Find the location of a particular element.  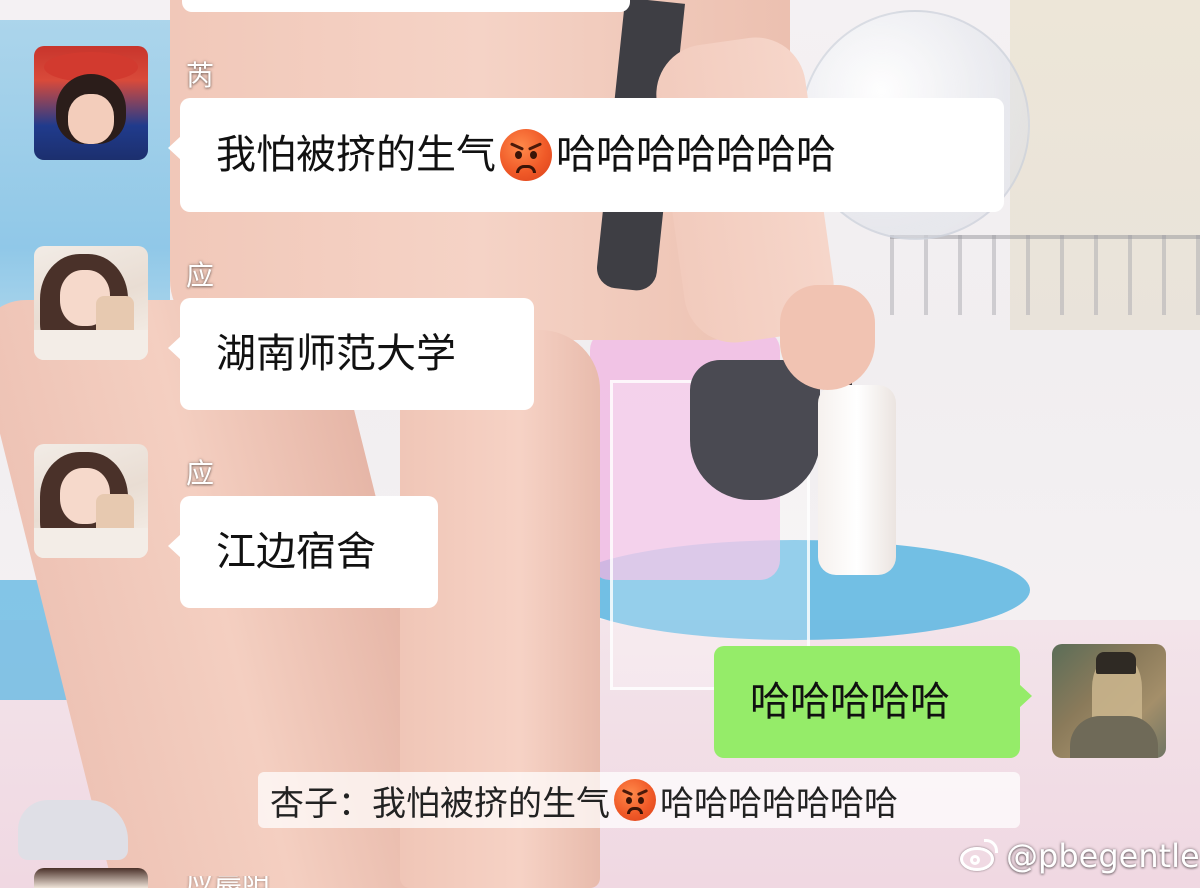

avatar-hat is located at coordinates (1116, 663).